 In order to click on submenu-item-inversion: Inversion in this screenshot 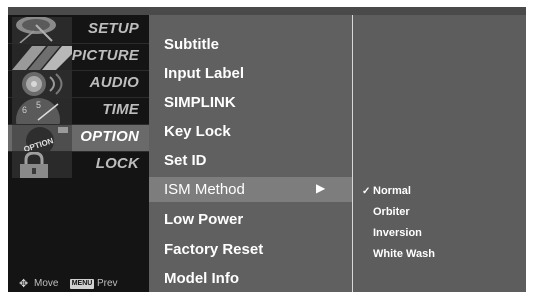, I will do `click(439, 234)`.